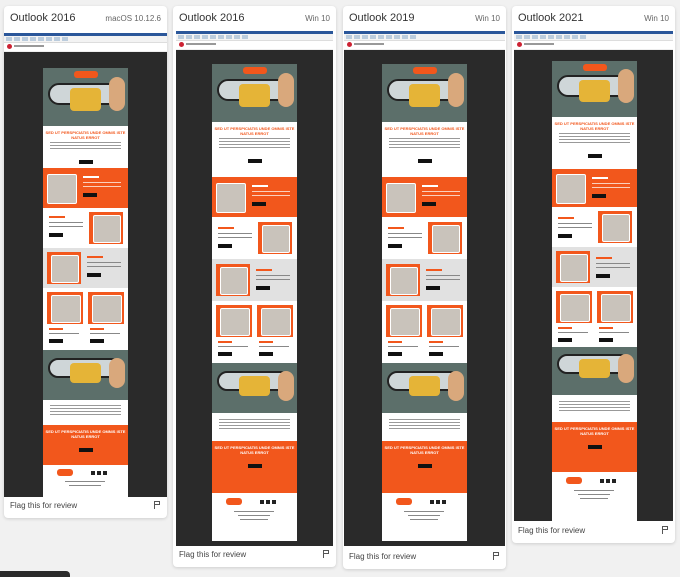 The width and height of the screenshot is (680, 577). I want to click on card-header: Outlook 2019 Win 10, so click(424, 18).